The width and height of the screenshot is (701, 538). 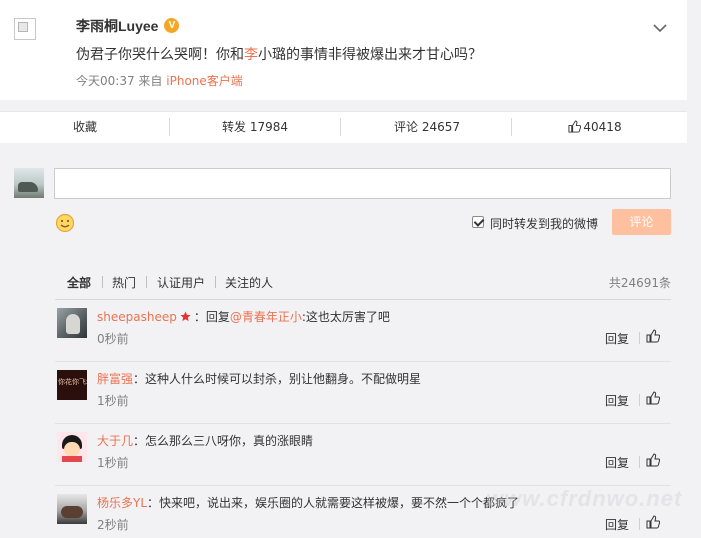 I want to click on comment-time: 0秒前, so click(x=113, y=339).